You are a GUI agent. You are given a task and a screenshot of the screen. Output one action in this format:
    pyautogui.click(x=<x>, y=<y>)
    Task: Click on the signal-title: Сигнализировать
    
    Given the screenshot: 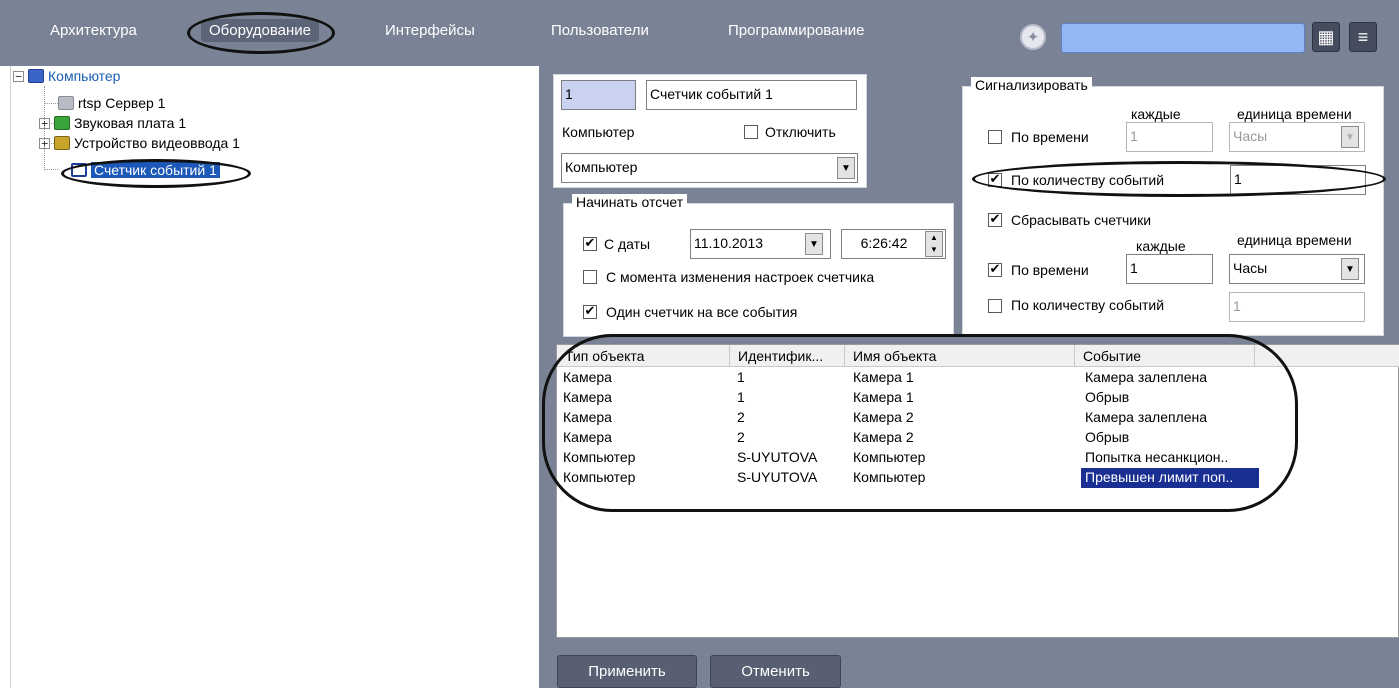 What is the action you would take?
    pyautogui.click(x=1031, y=85)
    